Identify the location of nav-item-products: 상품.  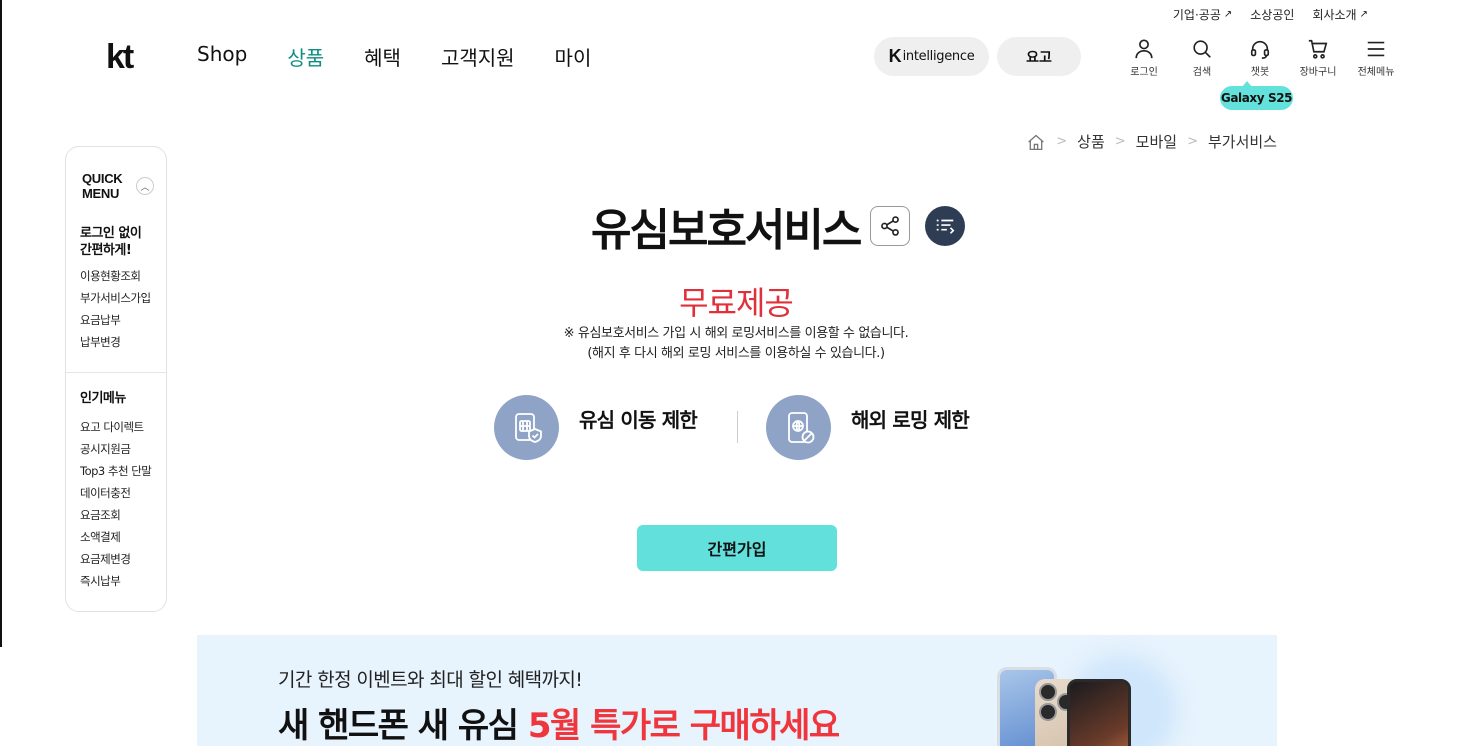
(305, 56).